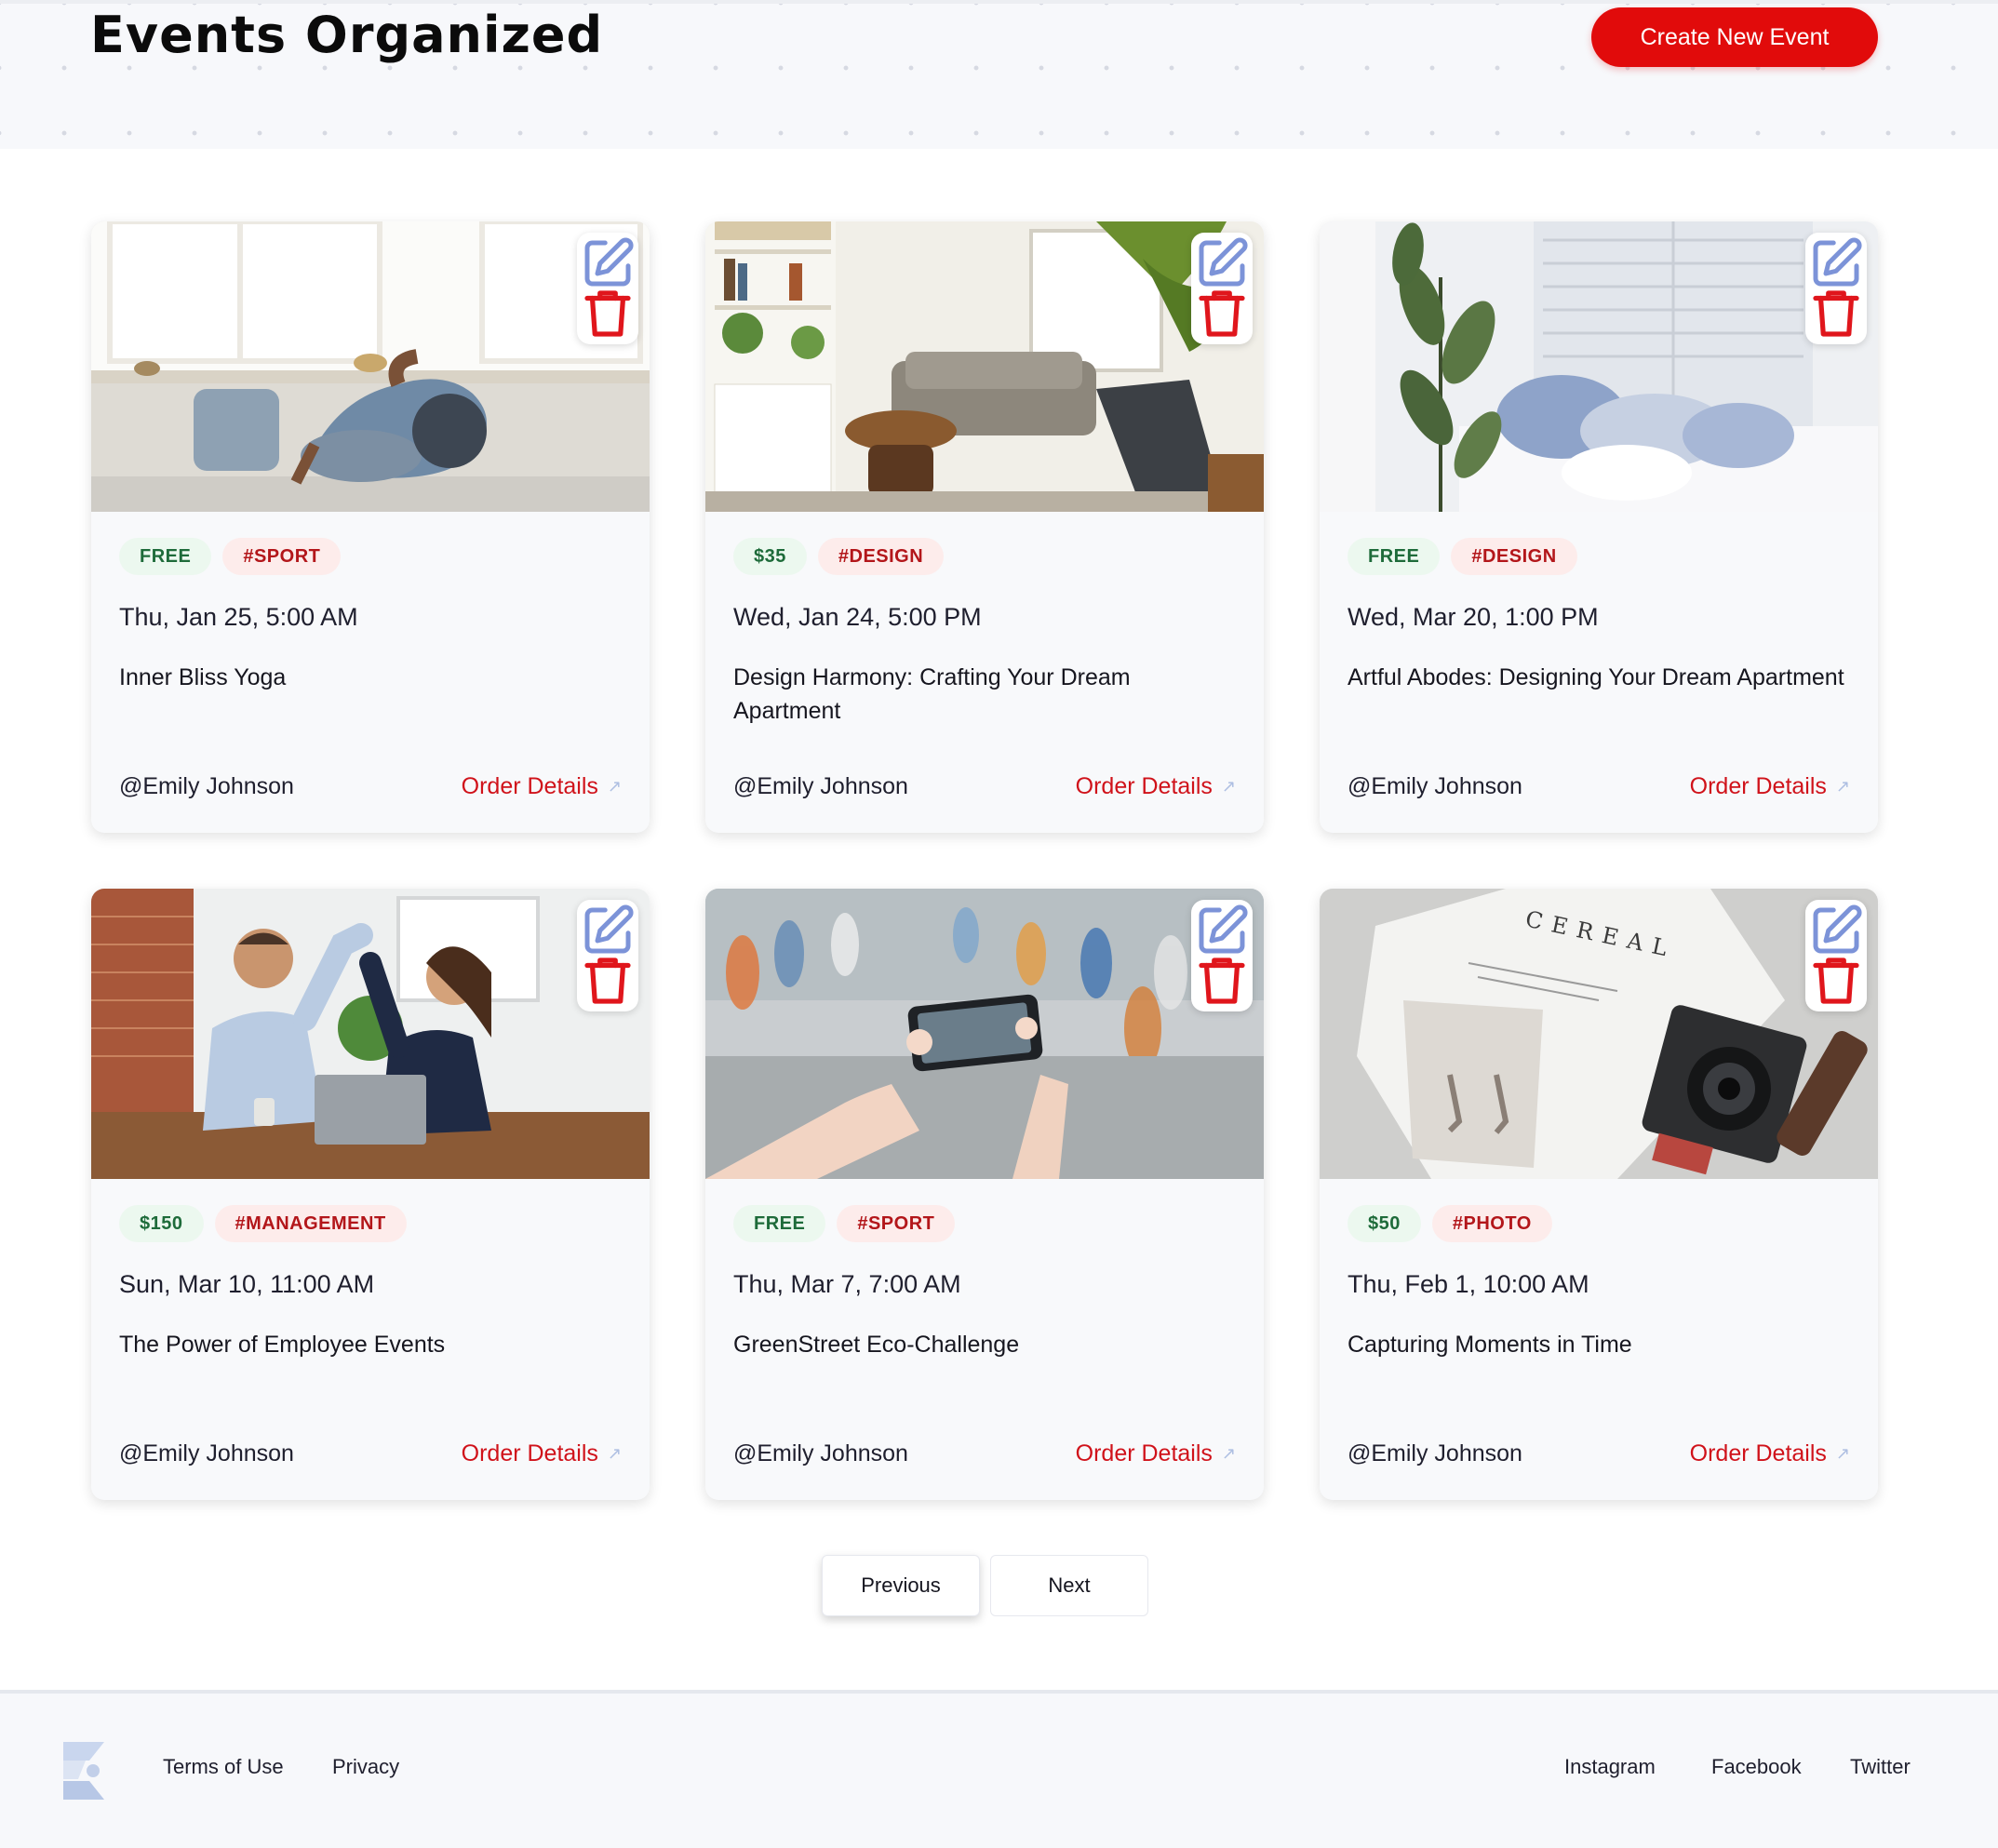 This screenshot has height=1848, width=1998. I want to click on event-title: Inner Bliss Yoga, so click(203, 677).